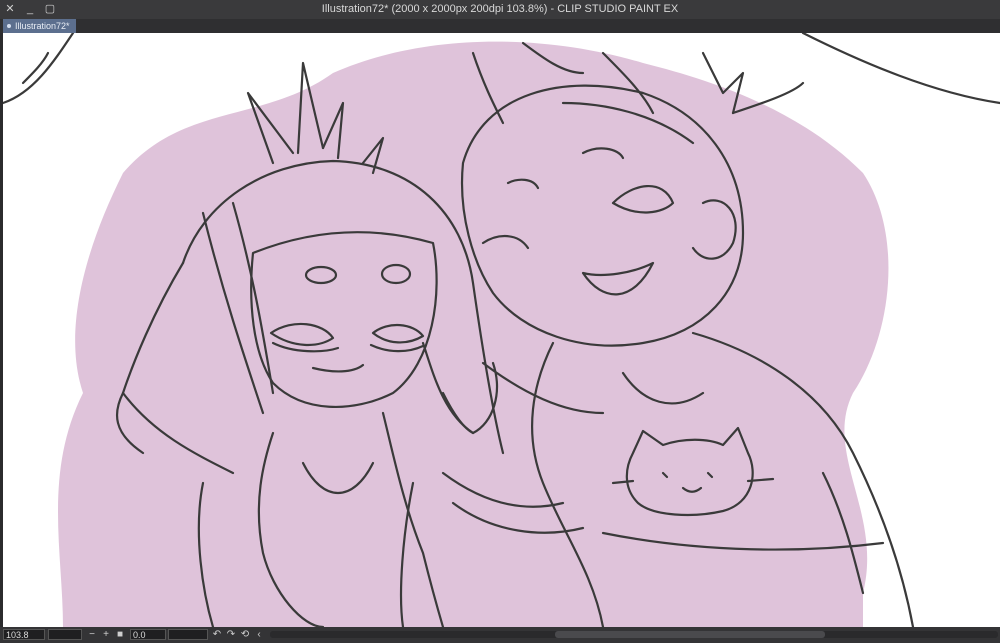 The height and width of the screenshot is (643, 1000). What do you see at coordinates (231, 634) in the screenshot?
I see `rotate-right-icon: ↷` at bounding box center [231, 634].